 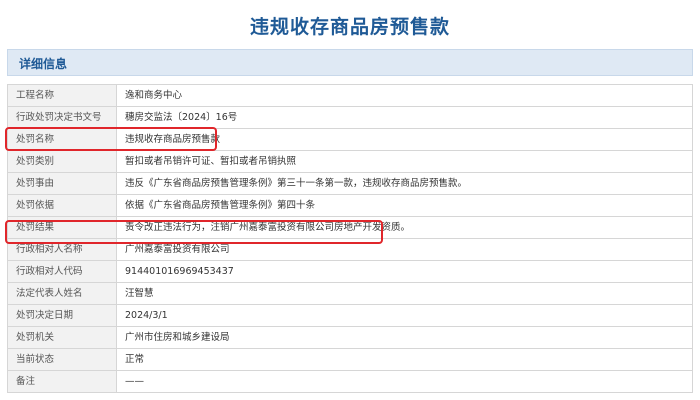 I want to click on table-row: 处罚决定日期 2024/3/1, so click(x=350, y=315).